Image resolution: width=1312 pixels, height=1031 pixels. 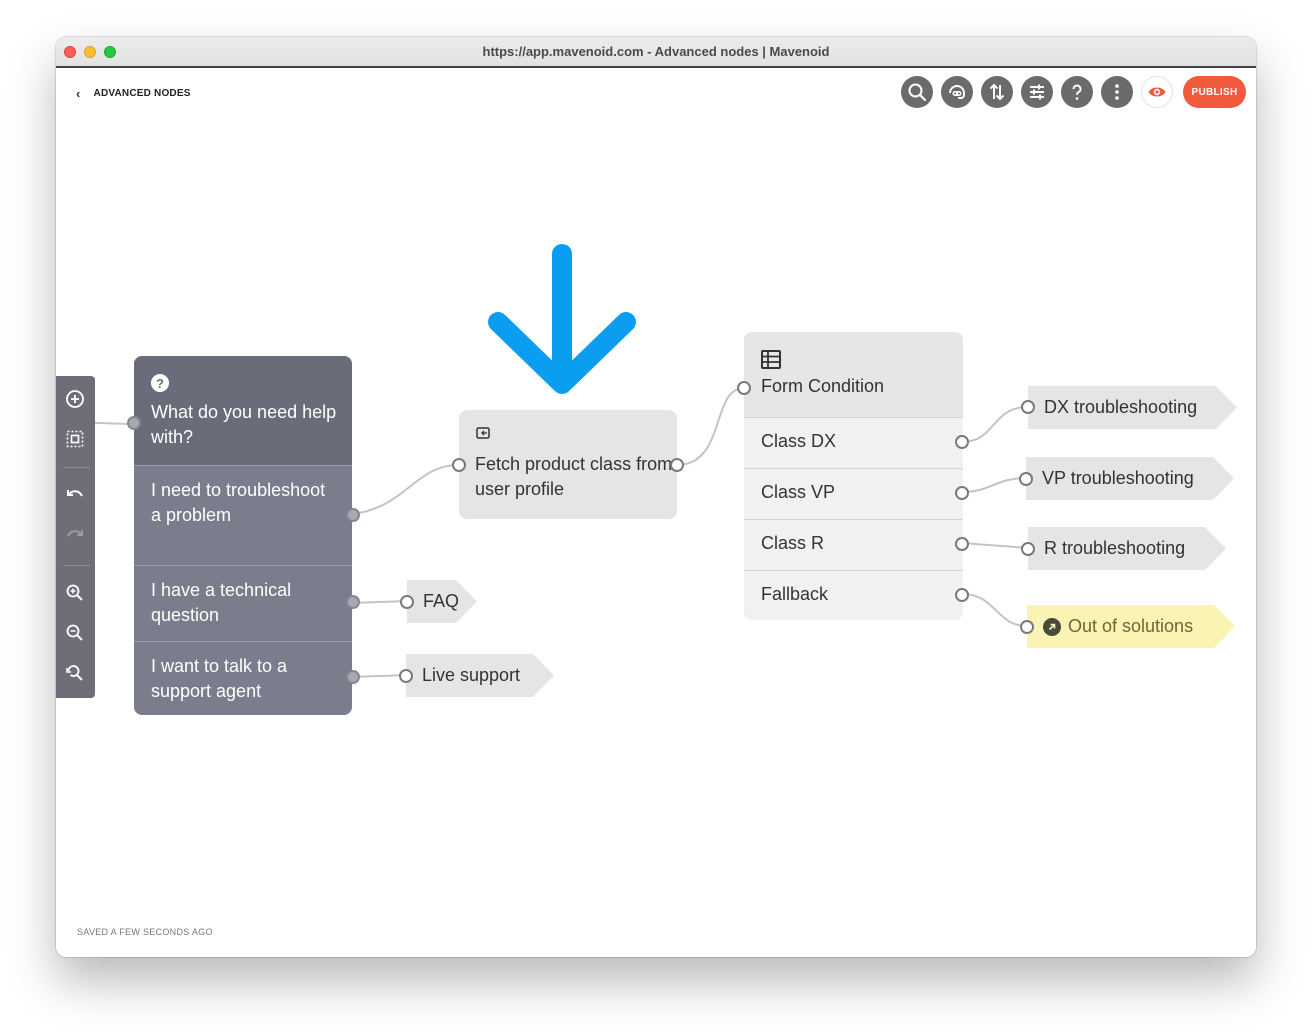 What do you see at coordinates (405, 489) in the screenshot?
I see `wire-troubleshoot-to-fetch` at bounding box center [405, 489].